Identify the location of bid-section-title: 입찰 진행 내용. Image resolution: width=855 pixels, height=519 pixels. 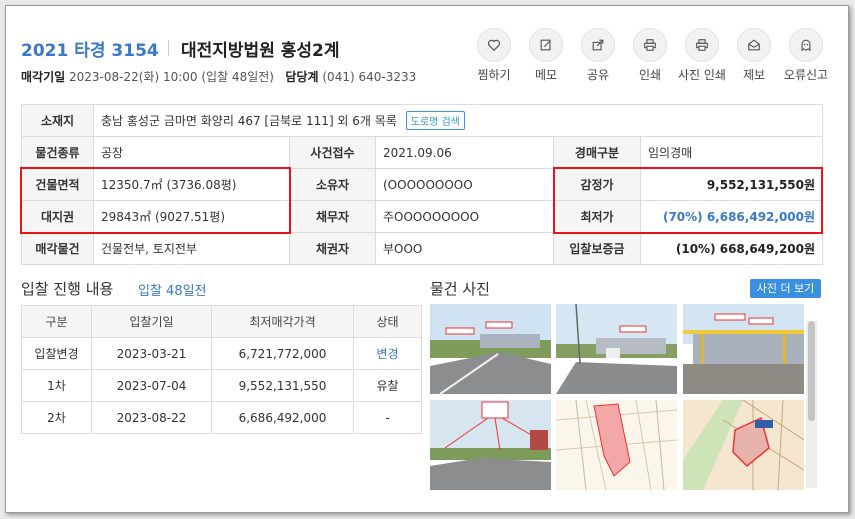
(67, 289).